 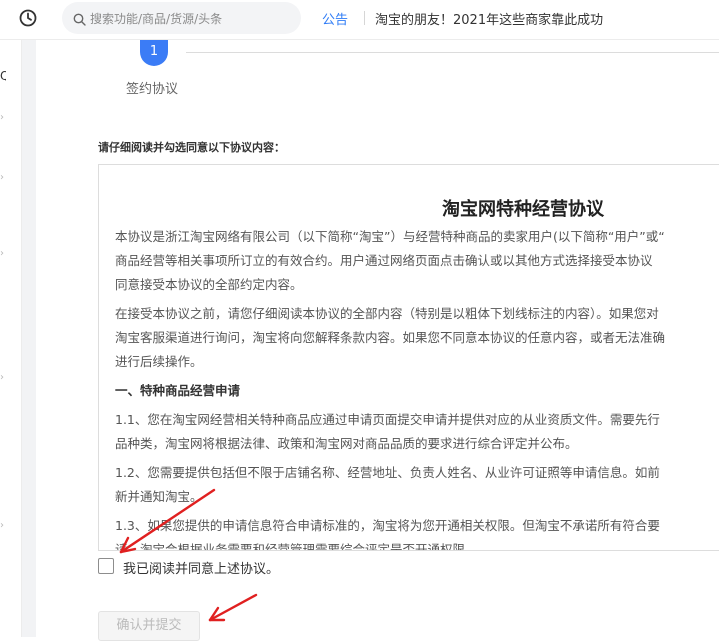 I want to click on agreement-line: 进行后续操作。, so click(x=159, y=361).